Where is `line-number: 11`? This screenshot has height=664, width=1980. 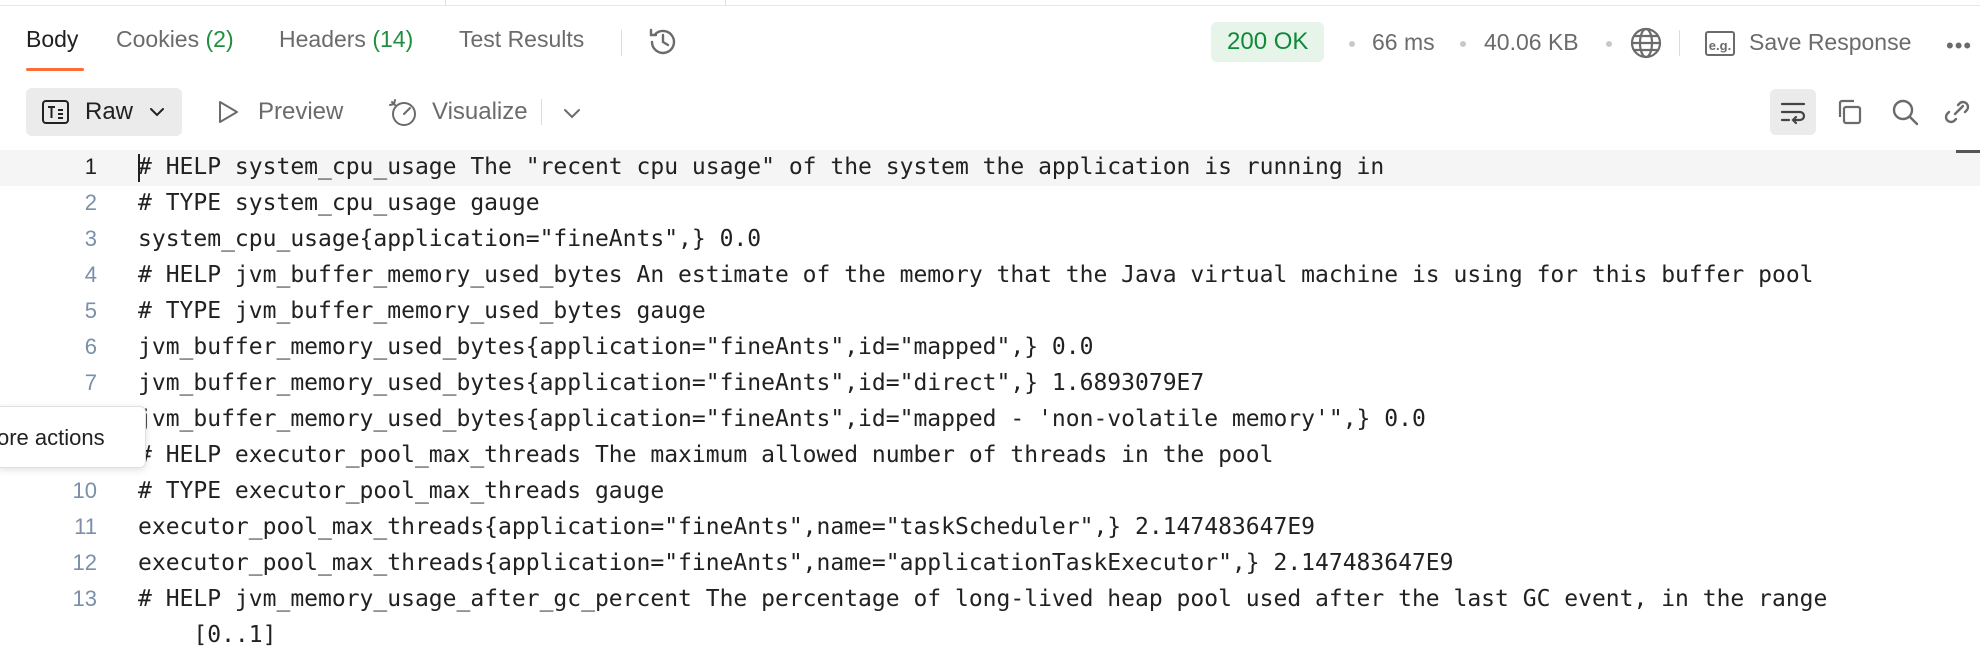 line-number: 11 is located at coordinates (85, 526).